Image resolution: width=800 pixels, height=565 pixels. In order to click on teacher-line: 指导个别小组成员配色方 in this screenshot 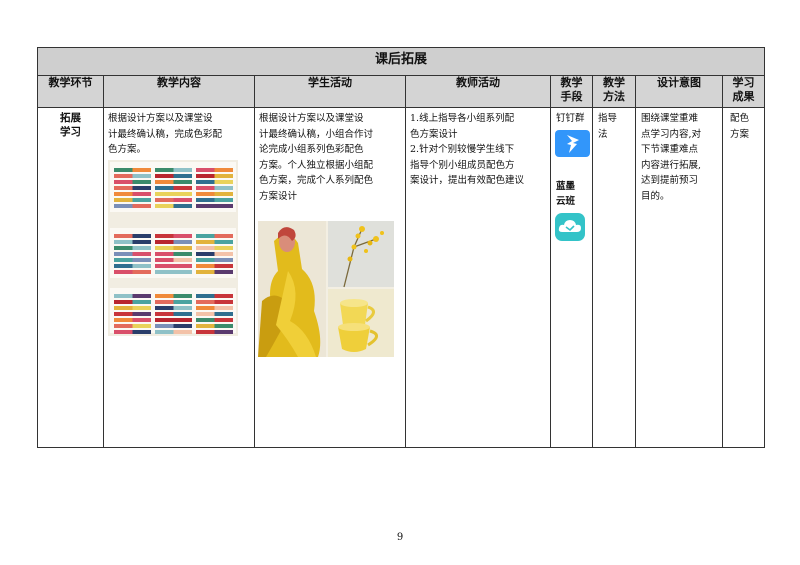, I will do `click(462, 165)`.